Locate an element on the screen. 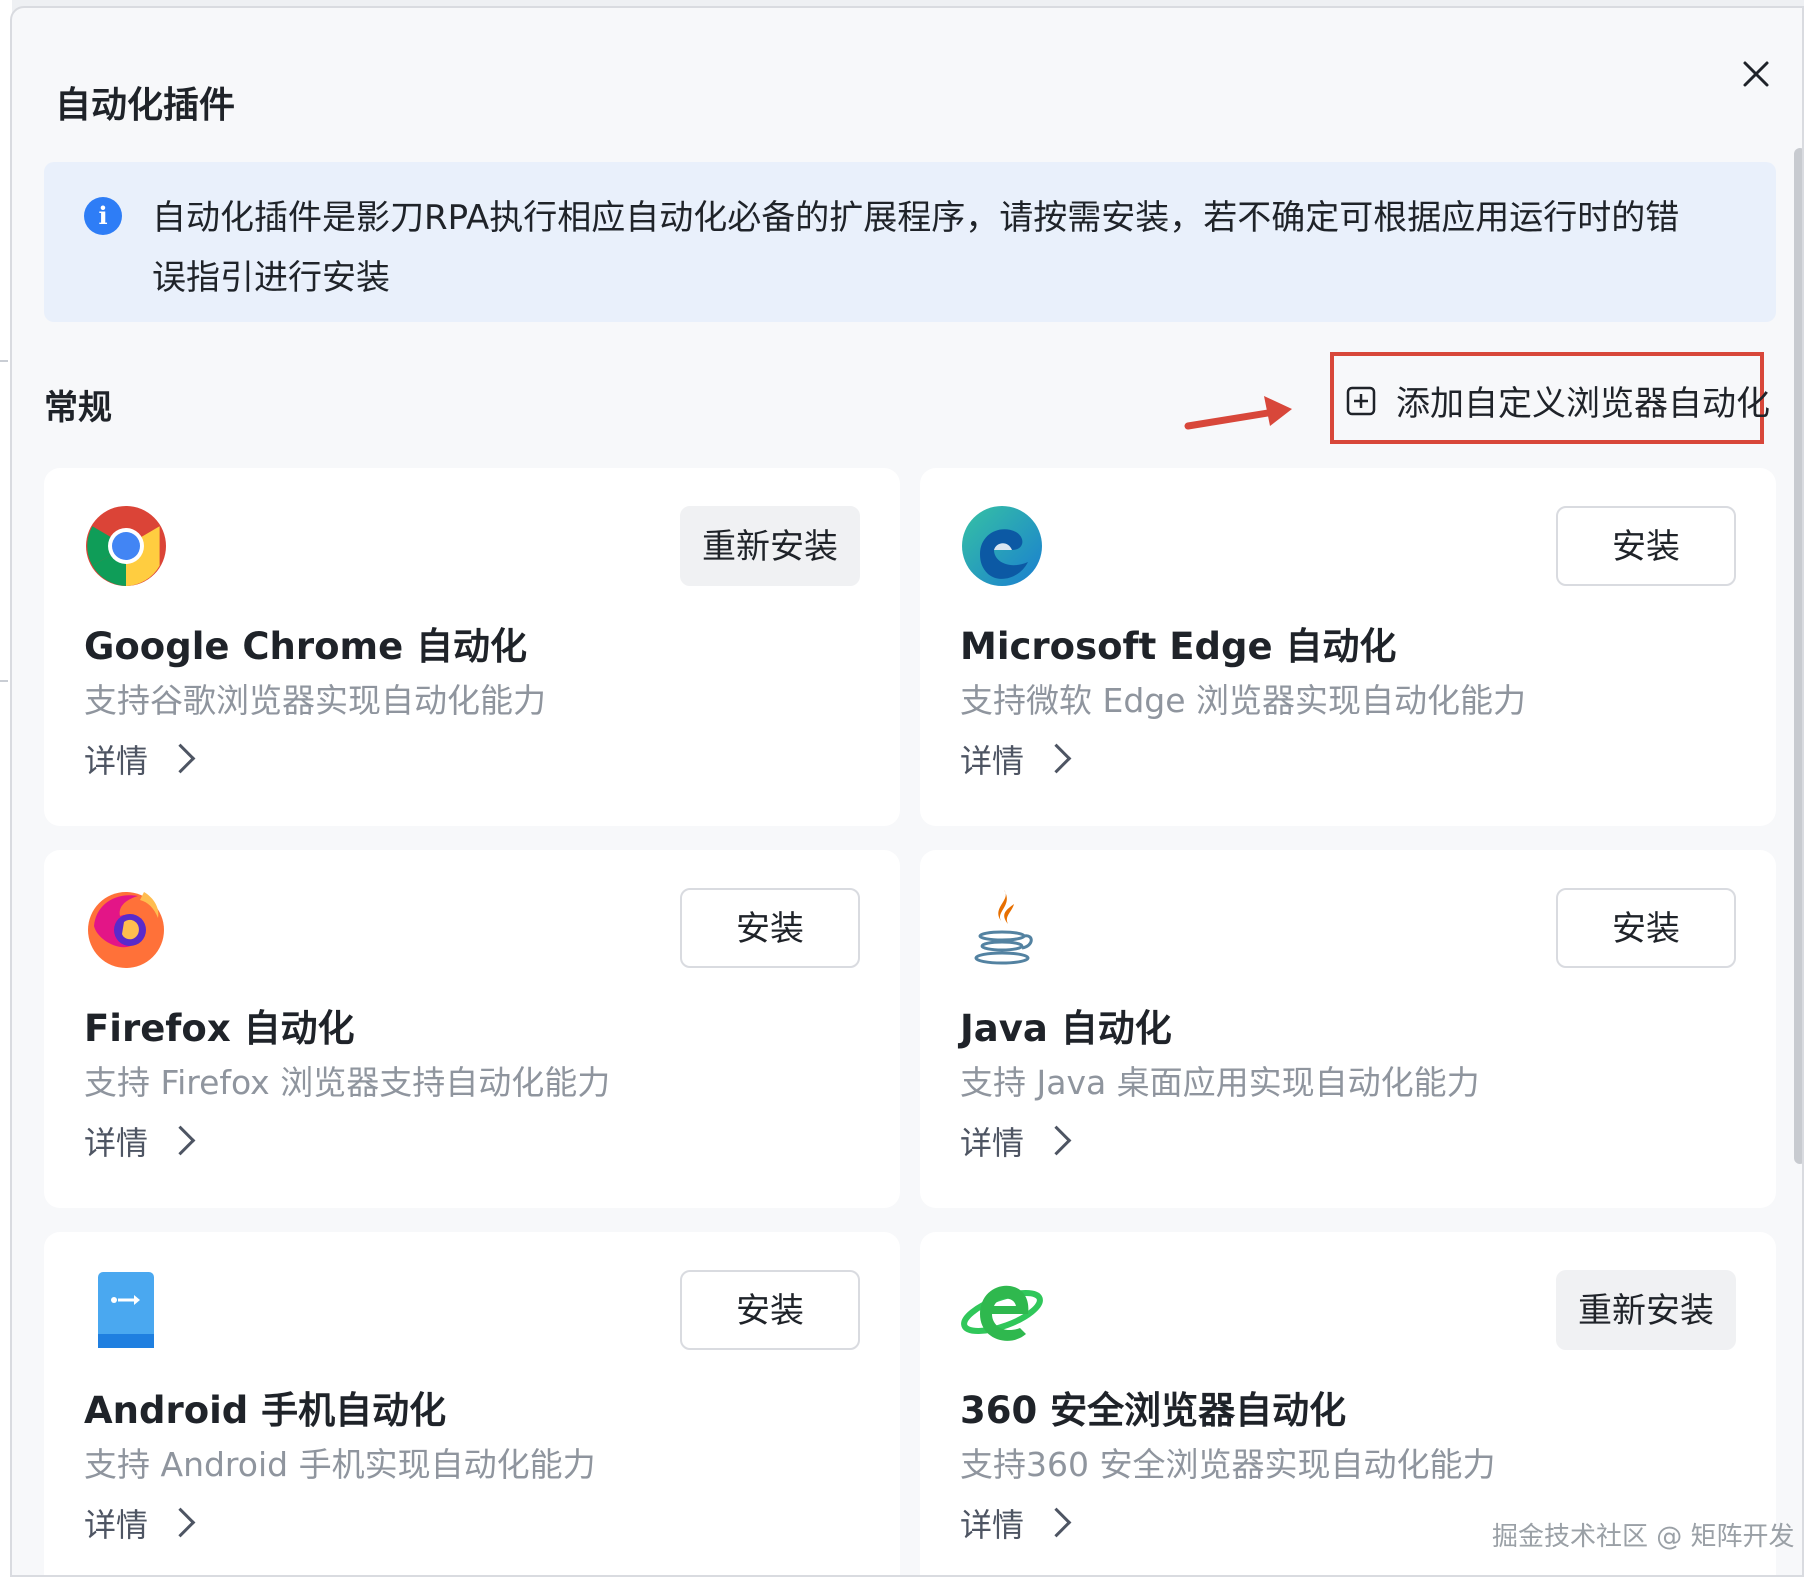 This screenshot has height=1577, width=1804. plugin-description: 支持谷歌浏览器实现自动化能力 is located at coordinates (315, 700).